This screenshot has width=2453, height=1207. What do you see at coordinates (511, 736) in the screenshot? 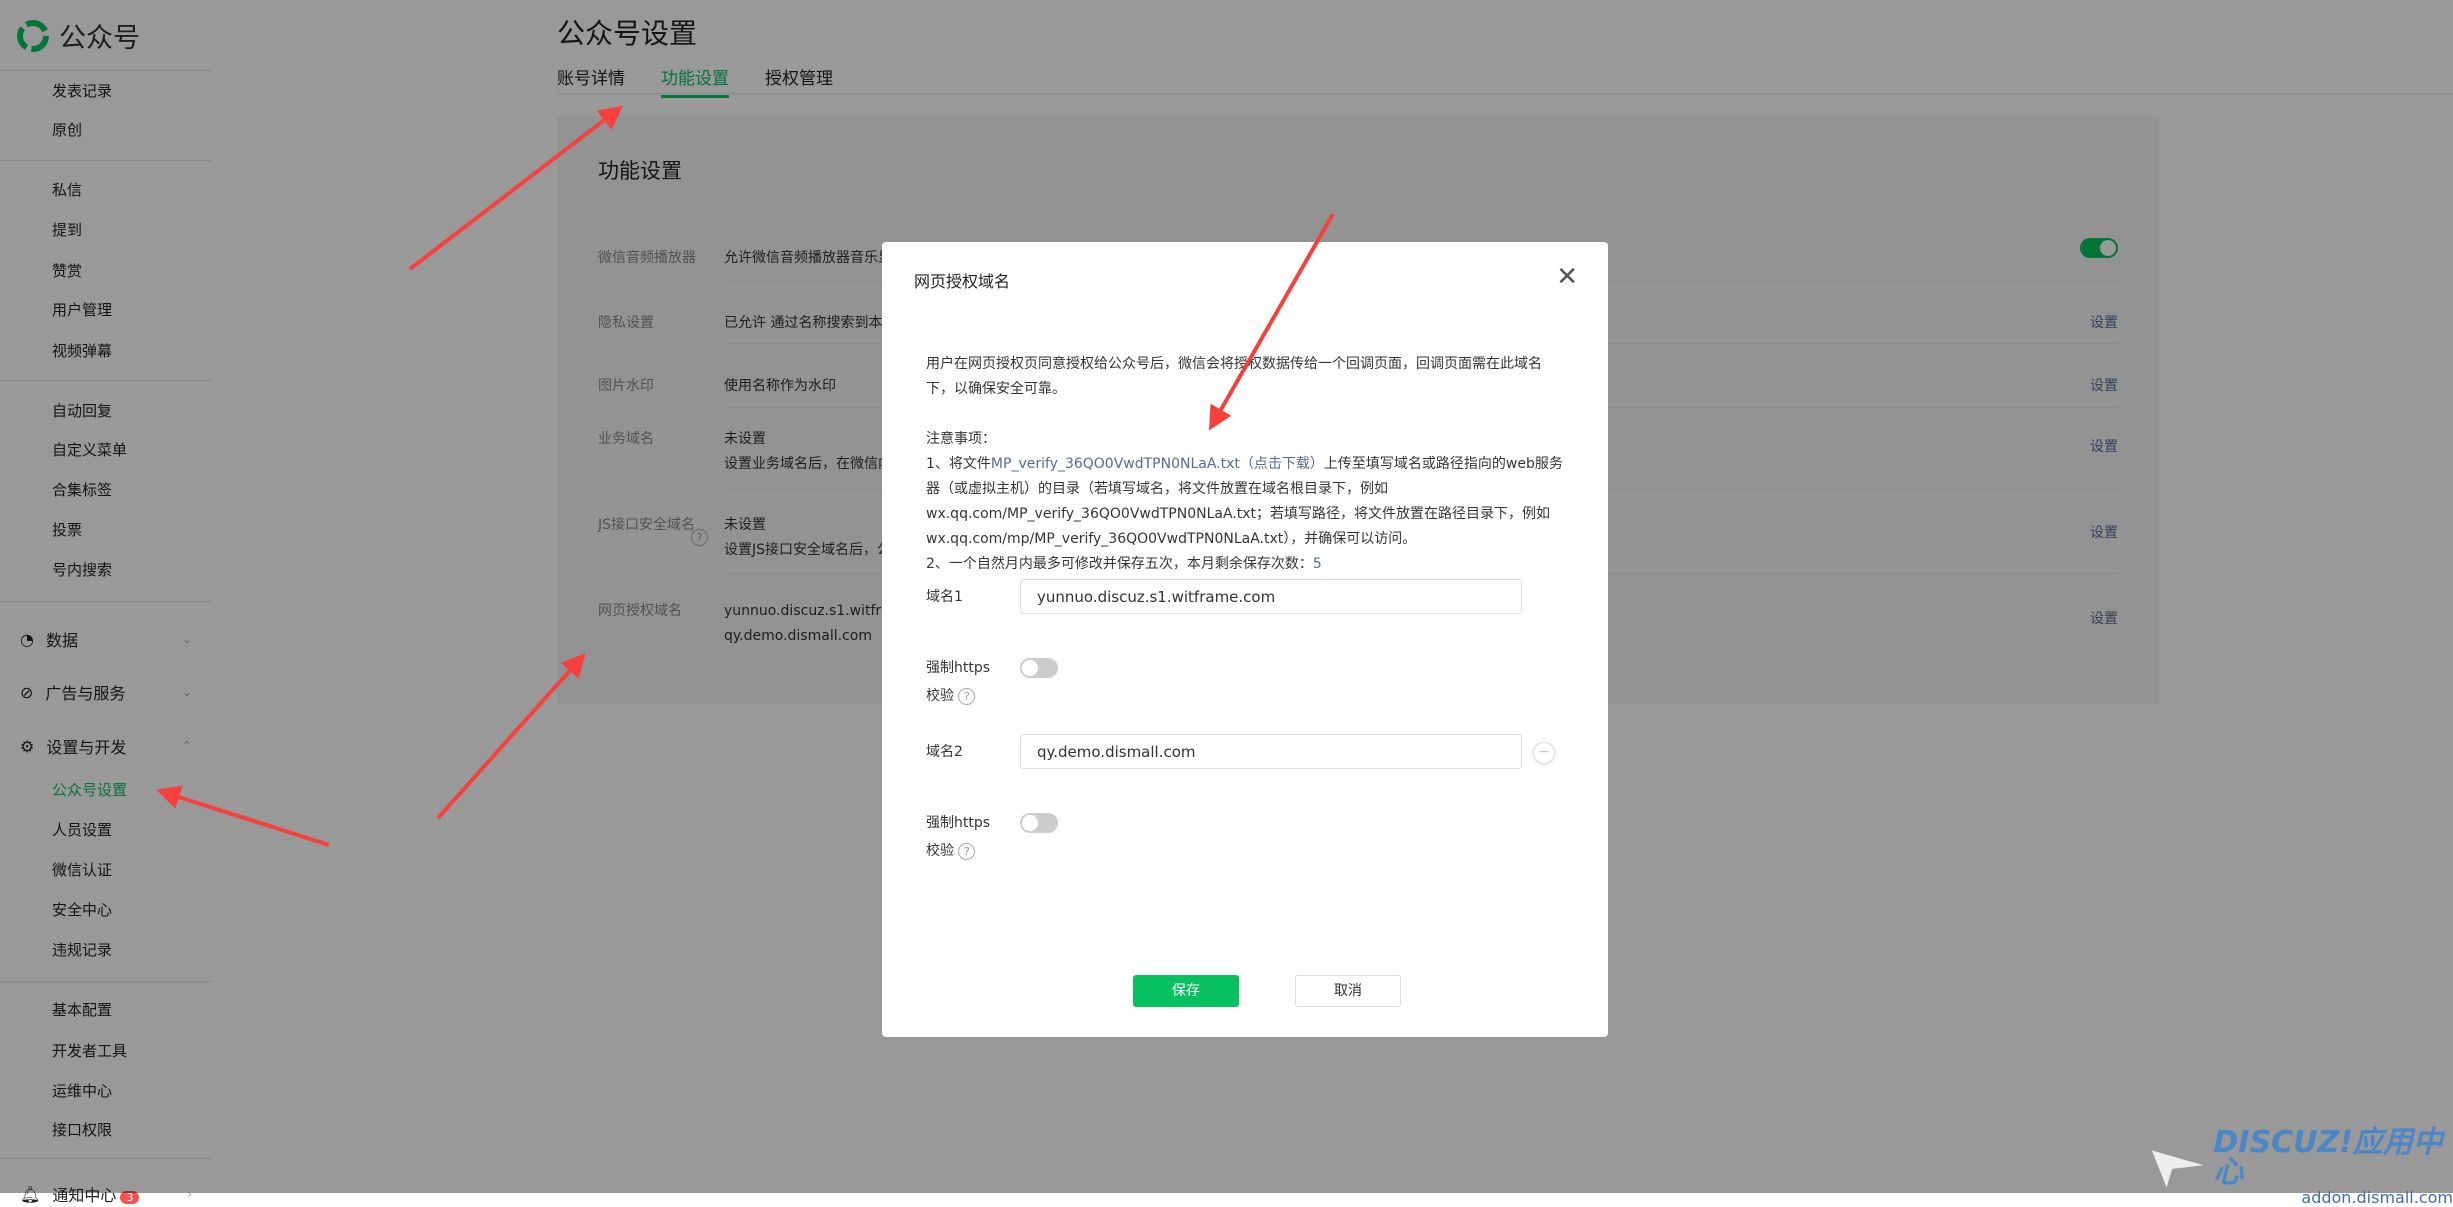
I see `arrow-to-row` at bounding box center [511, 736].